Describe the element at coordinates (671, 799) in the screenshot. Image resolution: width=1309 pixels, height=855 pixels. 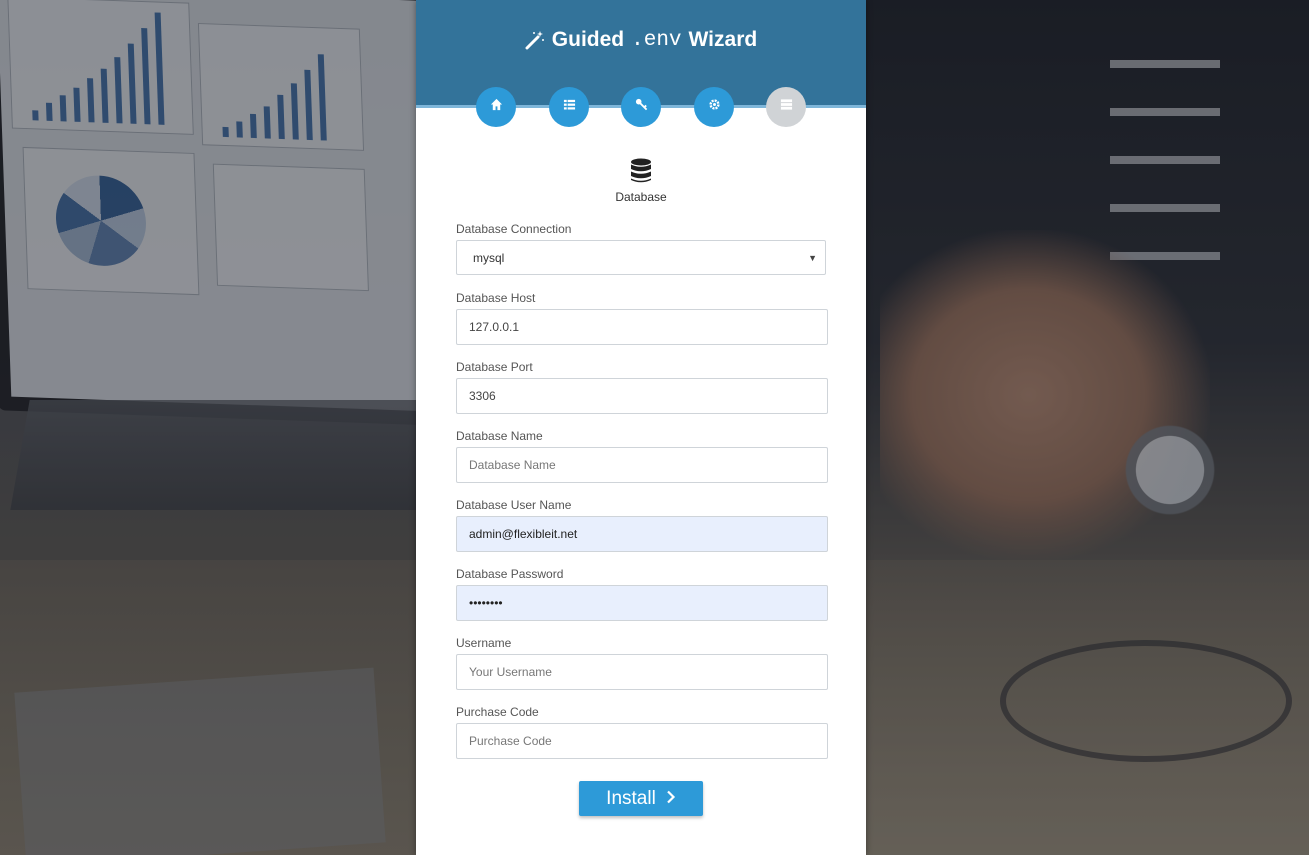
I see `chevron-right-icon` at that location.